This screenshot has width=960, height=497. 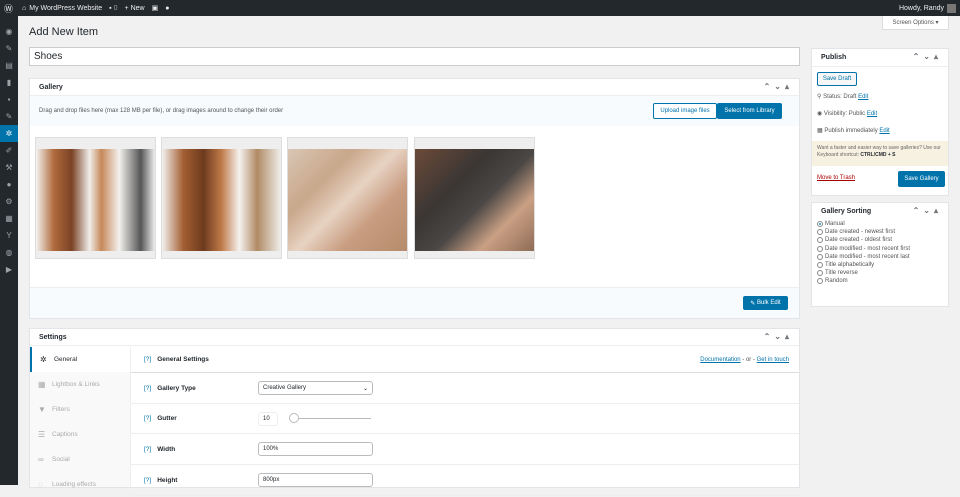 I want to click on tools-icon: ⚙, so click(x=9, y=201).